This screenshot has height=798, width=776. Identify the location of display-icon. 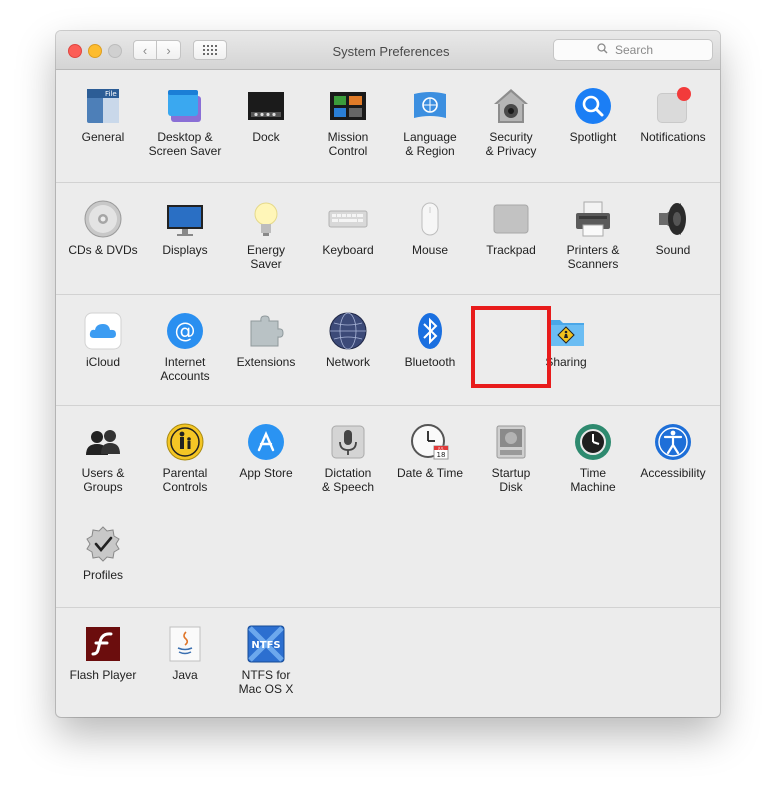
(185, 219).